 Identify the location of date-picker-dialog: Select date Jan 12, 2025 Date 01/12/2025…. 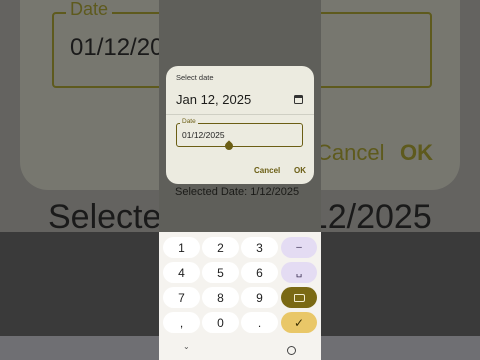
(240, 125).